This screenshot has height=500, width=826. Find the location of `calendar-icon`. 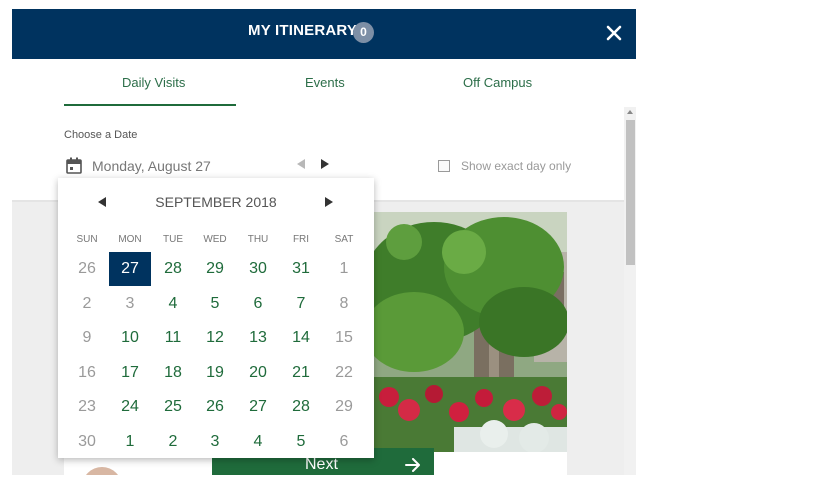

calendar-icon is located at coordinates (74, 165).